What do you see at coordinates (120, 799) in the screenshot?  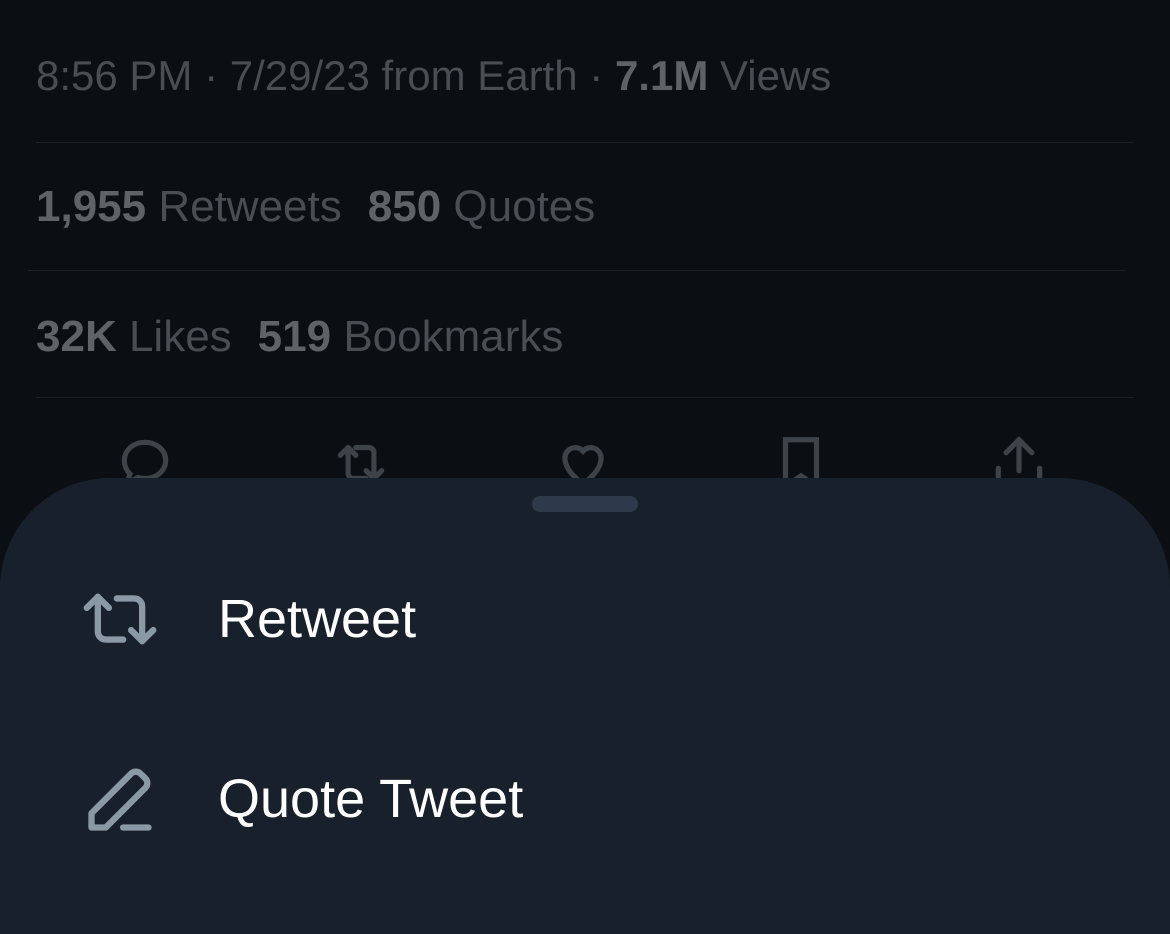 I see `pencil-icon` at bounding box center [120, 799].